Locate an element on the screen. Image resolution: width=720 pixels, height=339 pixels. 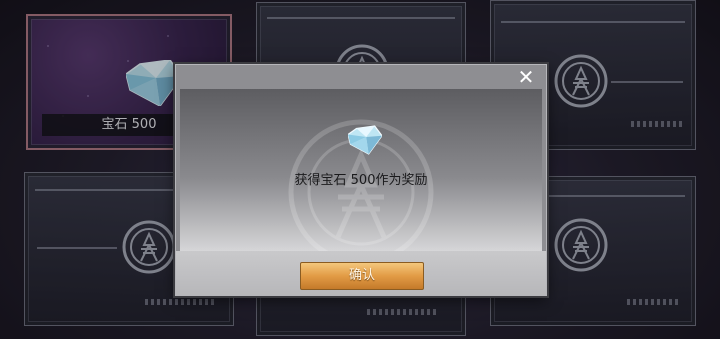
close-icon: ✕ is located at coordinates (526, 77).